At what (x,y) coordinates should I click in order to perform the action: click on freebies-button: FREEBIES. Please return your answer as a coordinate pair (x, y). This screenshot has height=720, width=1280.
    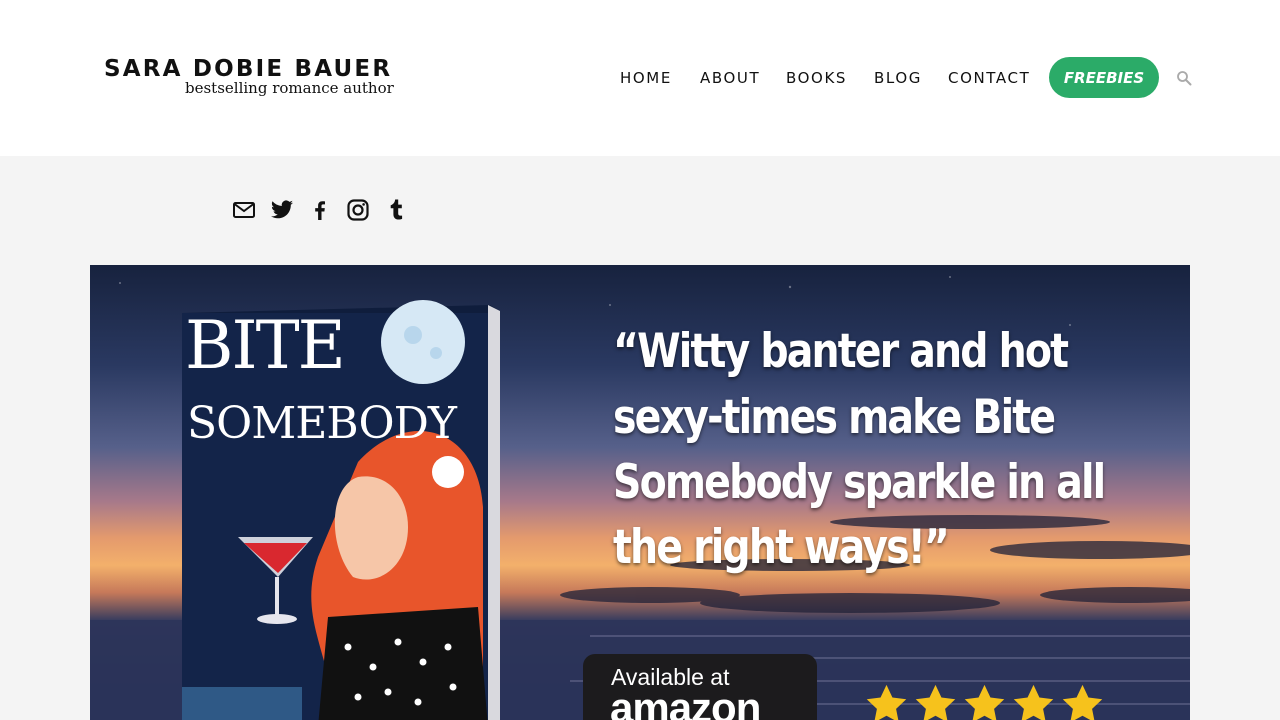
    Looking at the image, I should click on (1104, 77).